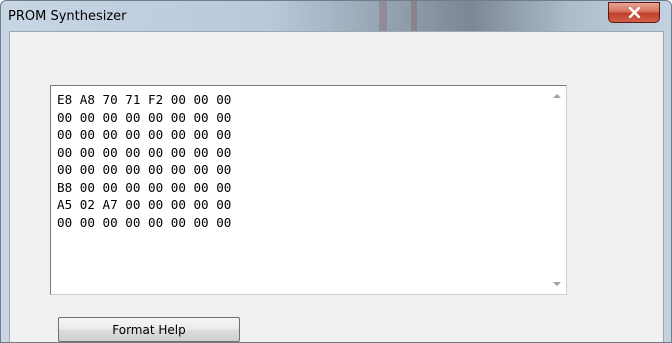  I want to click on close-x-icon, so click(634, 12).